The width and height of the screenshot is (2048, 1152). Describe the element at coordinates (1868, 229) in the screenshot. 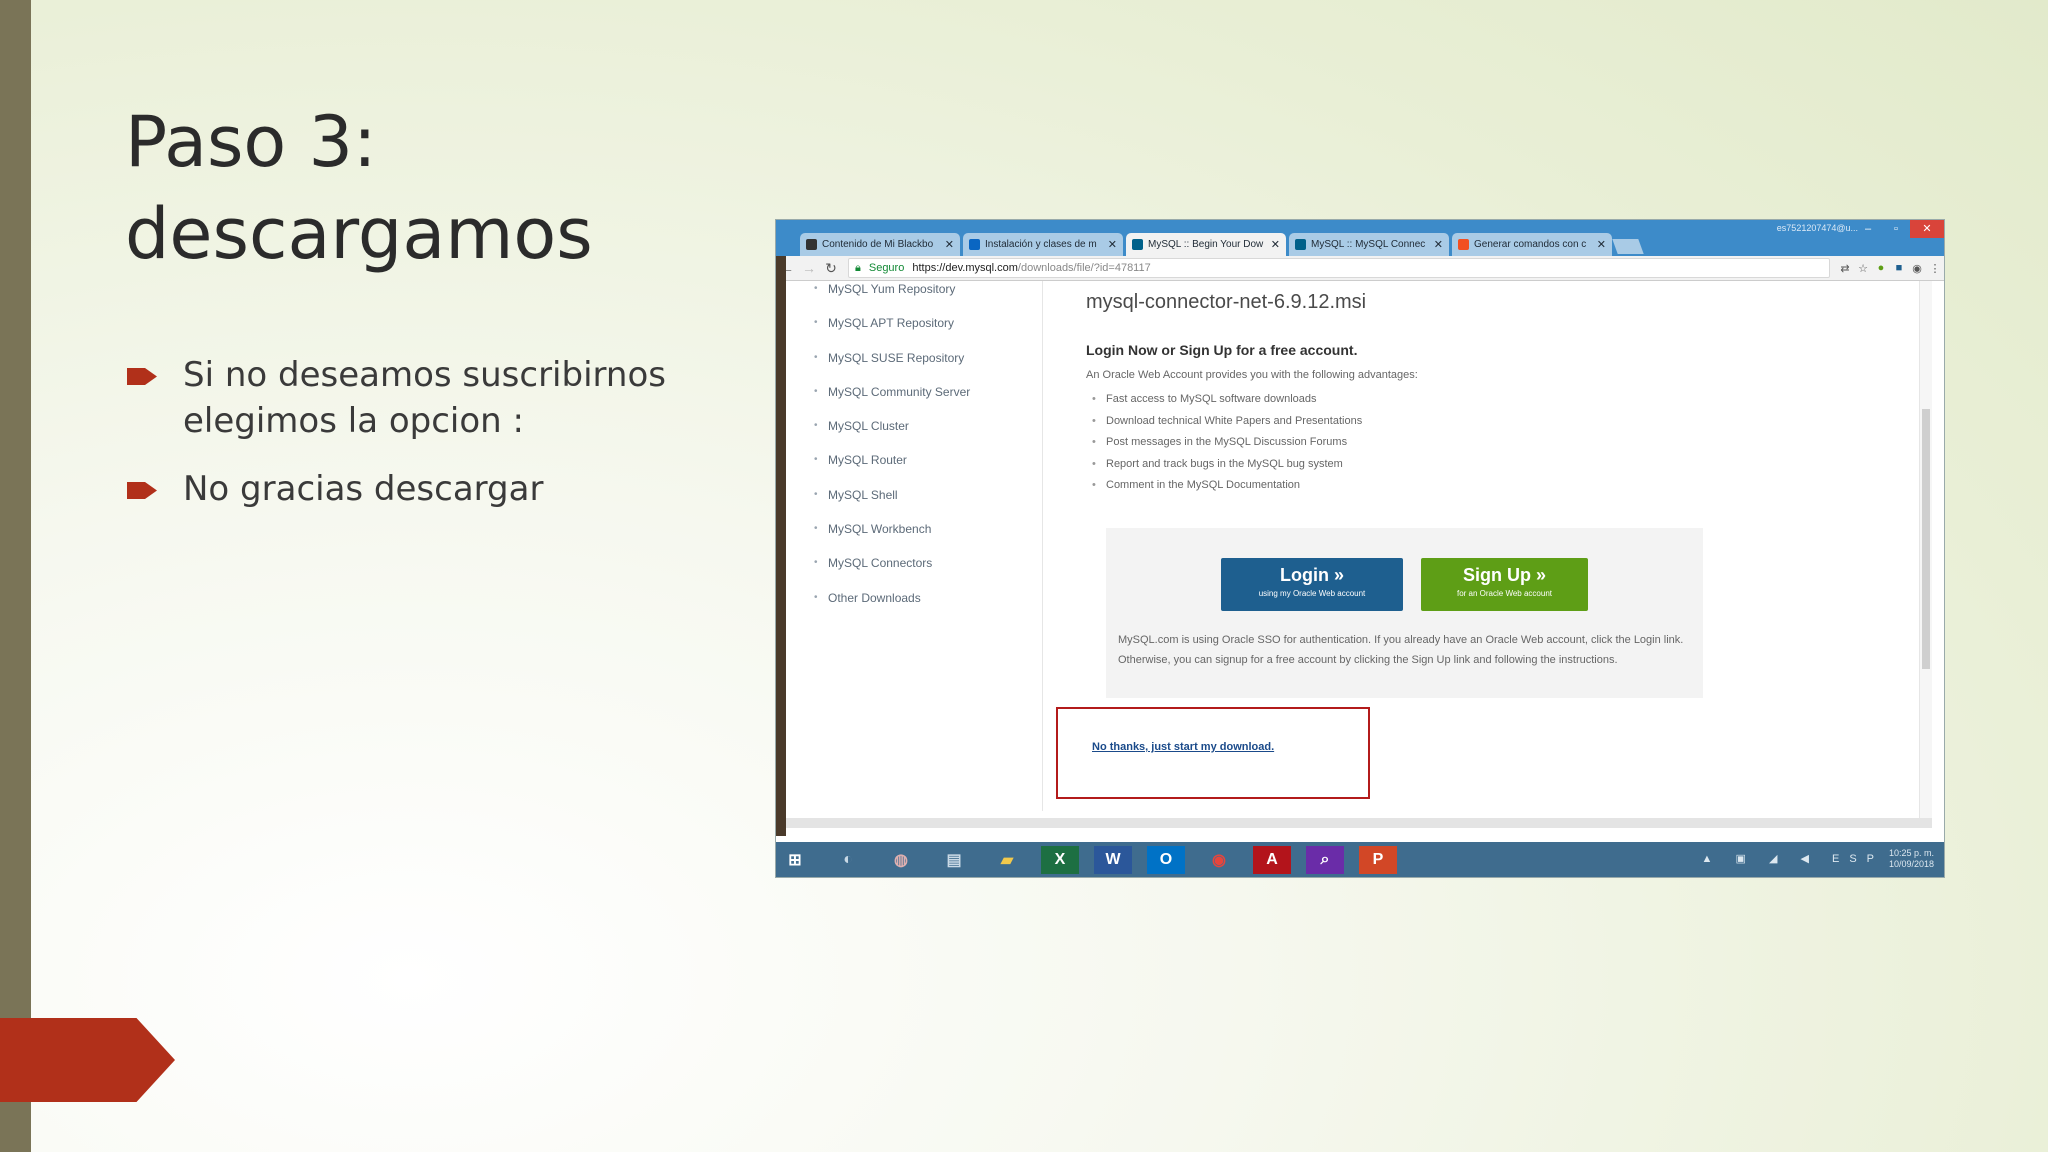

I see `minimize-icon: –` at that location.